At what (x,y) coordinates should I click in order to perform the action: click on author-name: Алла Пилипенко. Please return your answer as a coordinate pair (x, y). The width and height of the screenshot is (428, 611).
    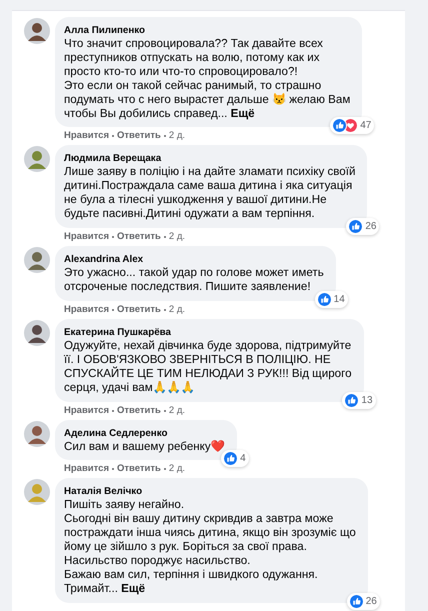
    Looking at the image, I should click on (207, 30).